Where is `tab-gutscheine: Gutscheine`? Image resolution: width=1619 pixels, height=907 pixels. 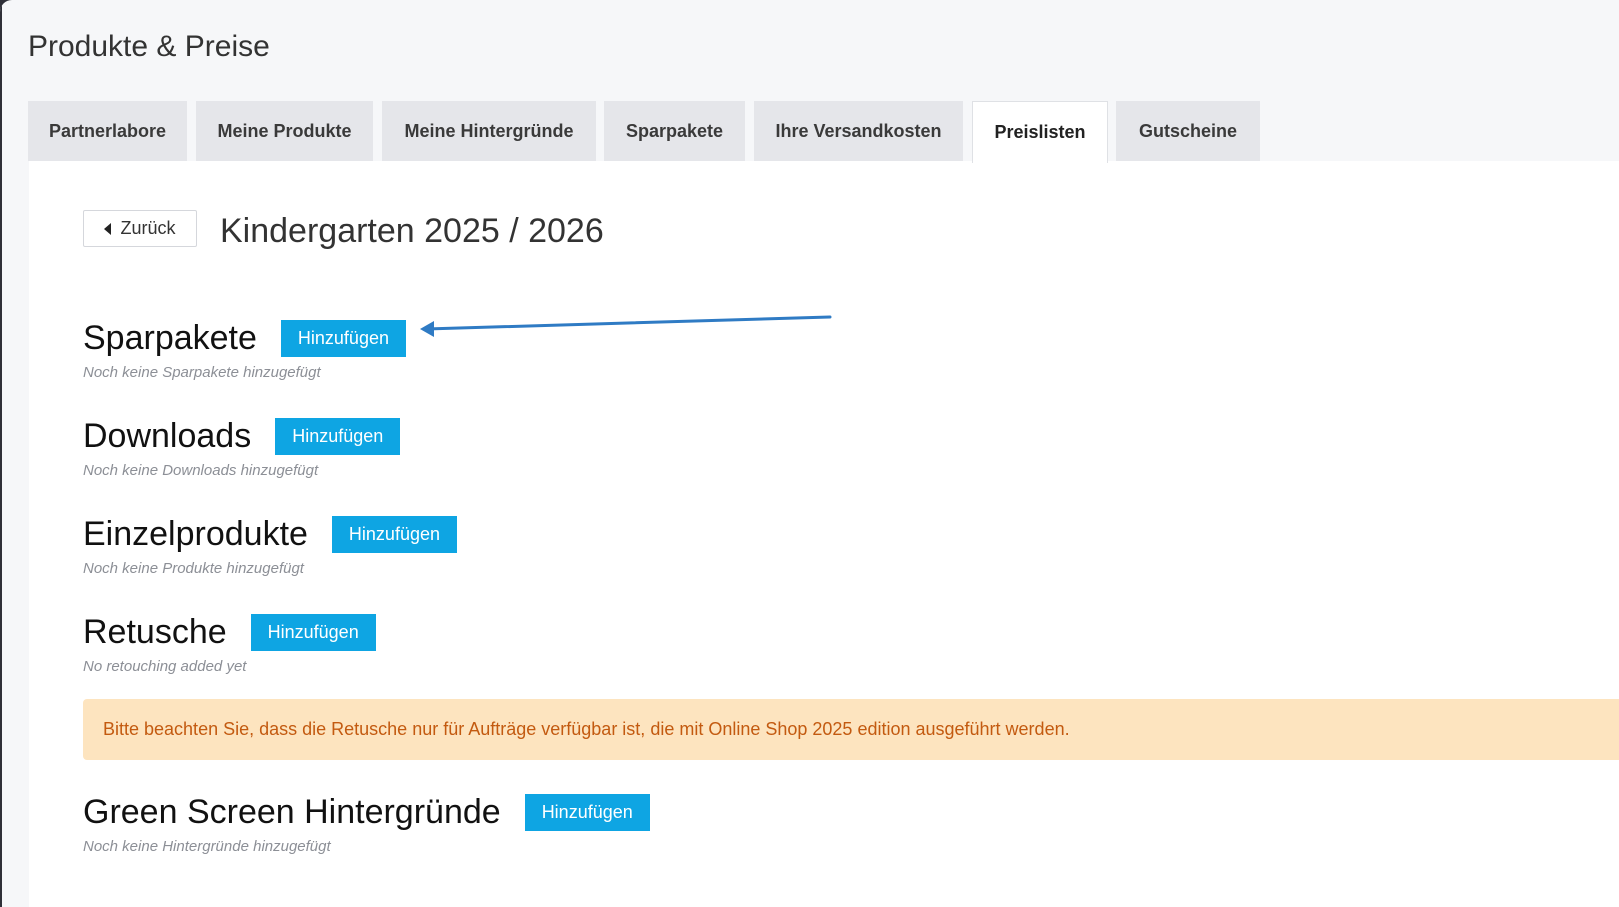
tab-gutscheine: Gutscheine is located at coordinates (1188, 131).